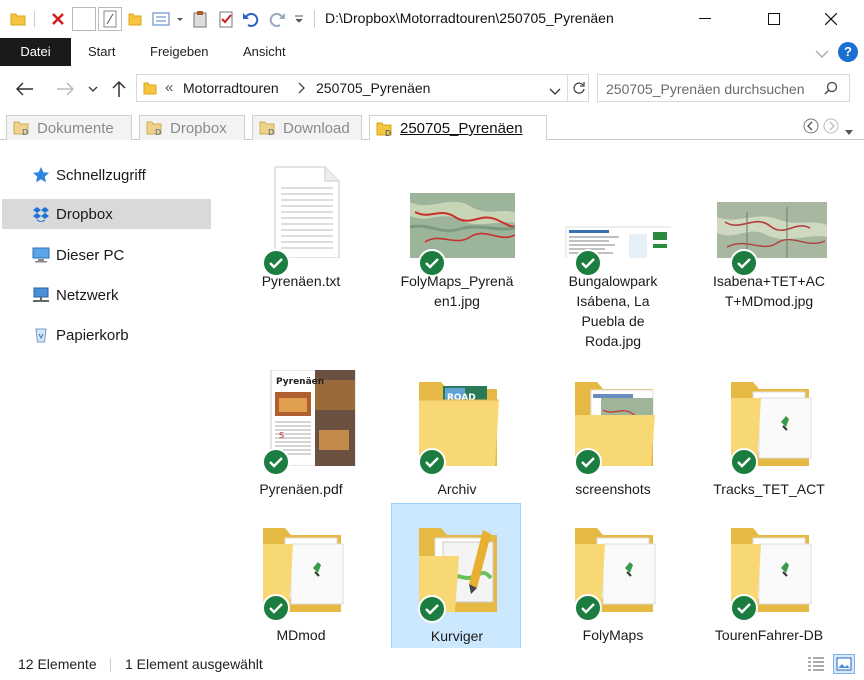 The height and width of the screenshot is (680, 864). Describe the element at coordinates (58, 19) in the screenshot. I see `delete-icon` at that location.